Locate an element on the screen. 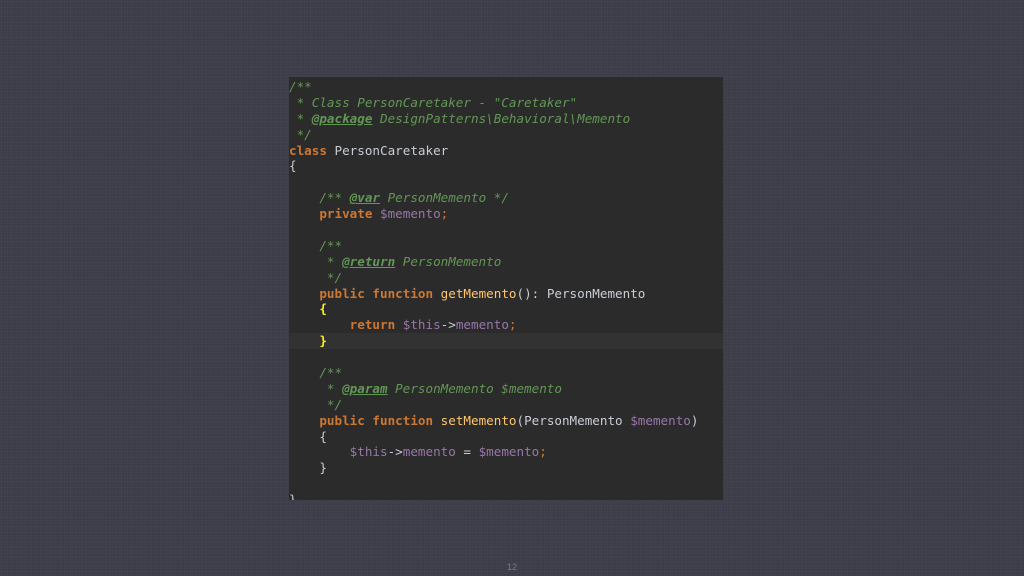 The width and height of the screenshot is (1024, 576). doc-comment-text: PersonMemento is located at coordinates (448, 261).